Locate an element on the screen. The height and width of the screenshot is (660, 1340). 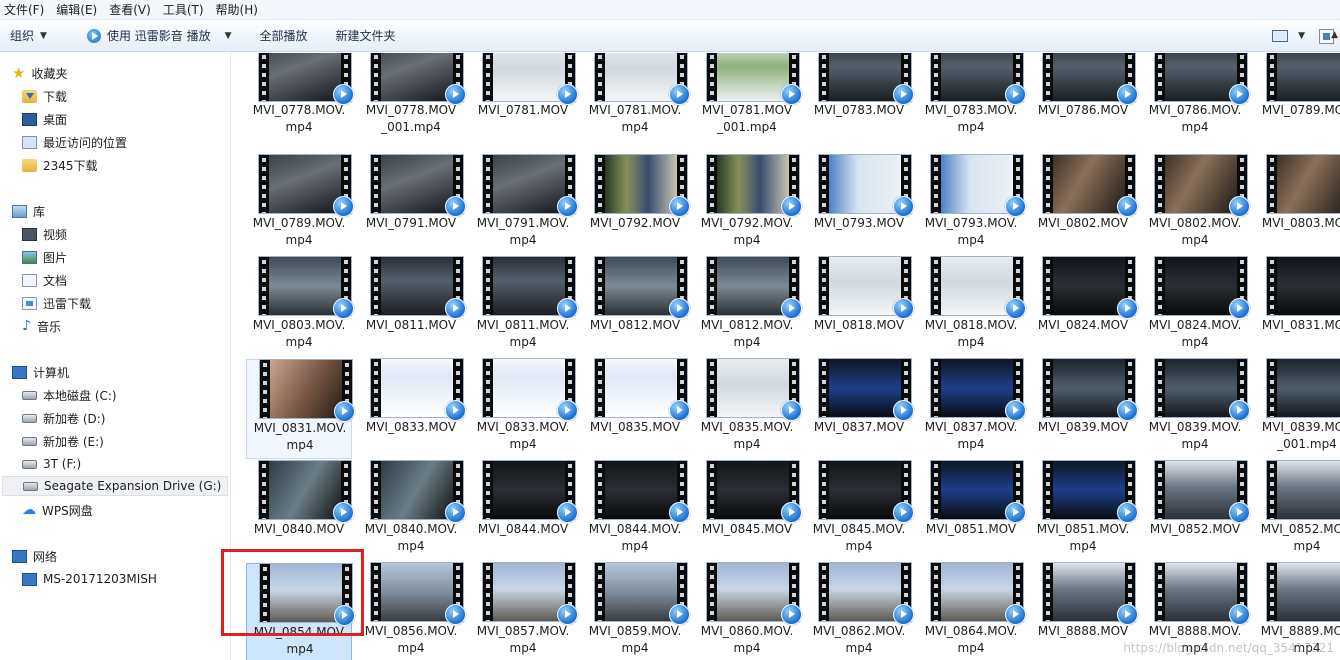
file-item: MVI_0812.MOV. mp4 is located at coordinates (748, 307).